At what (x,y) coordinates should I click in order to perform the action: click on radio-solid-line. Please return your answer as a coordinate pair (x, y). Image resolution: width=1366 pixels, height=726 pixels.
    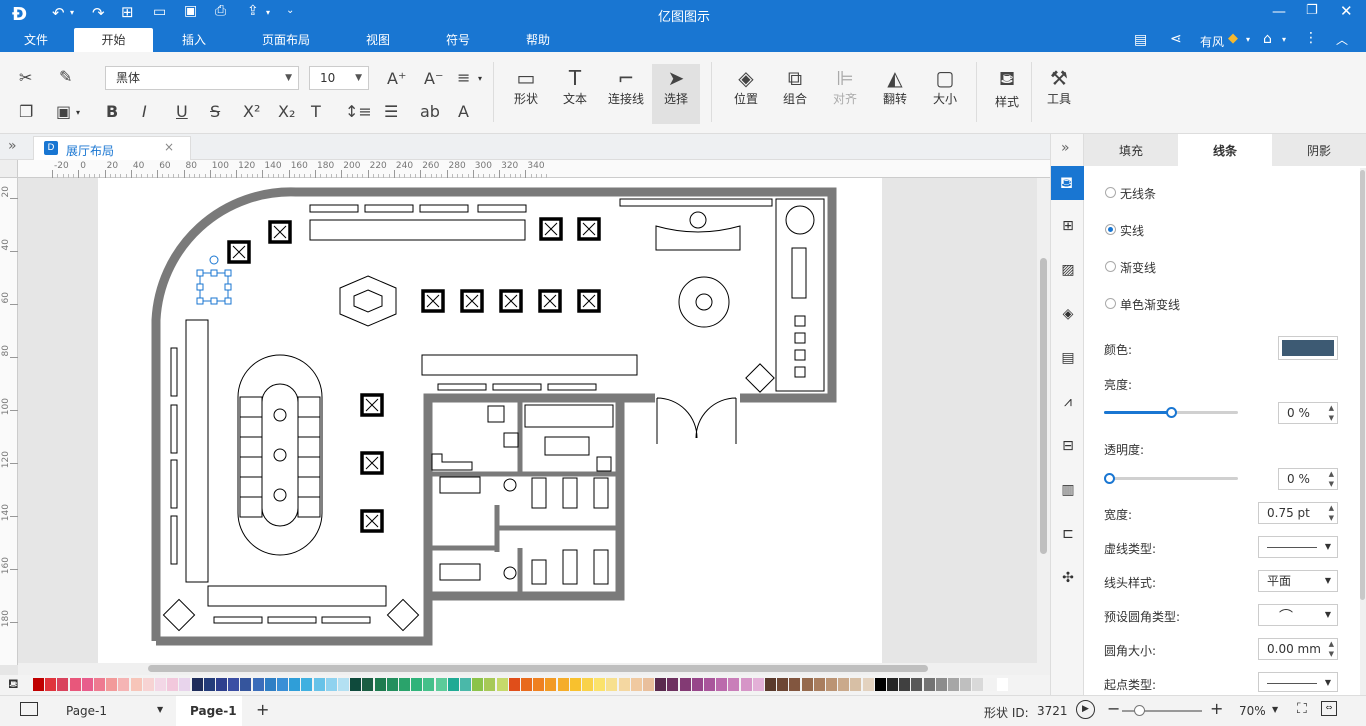
    Looking at the image, I should click on (1110, 229).